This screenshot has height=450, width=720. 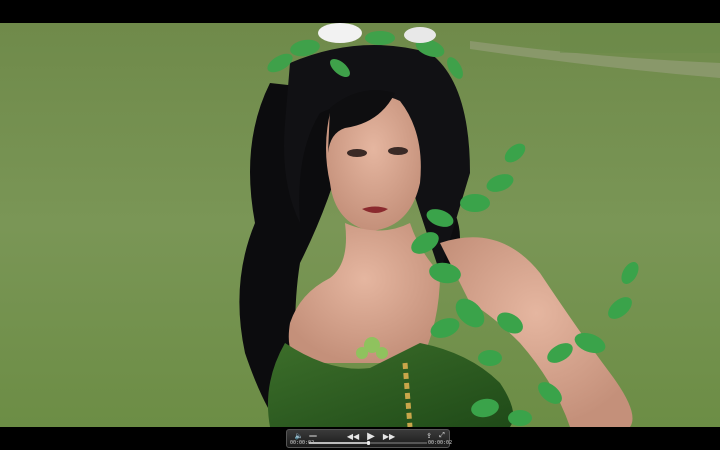 What do you see at coordinates (340, 33) in the screenshot?
I see `white-flower` at bounding box center [340, 33].